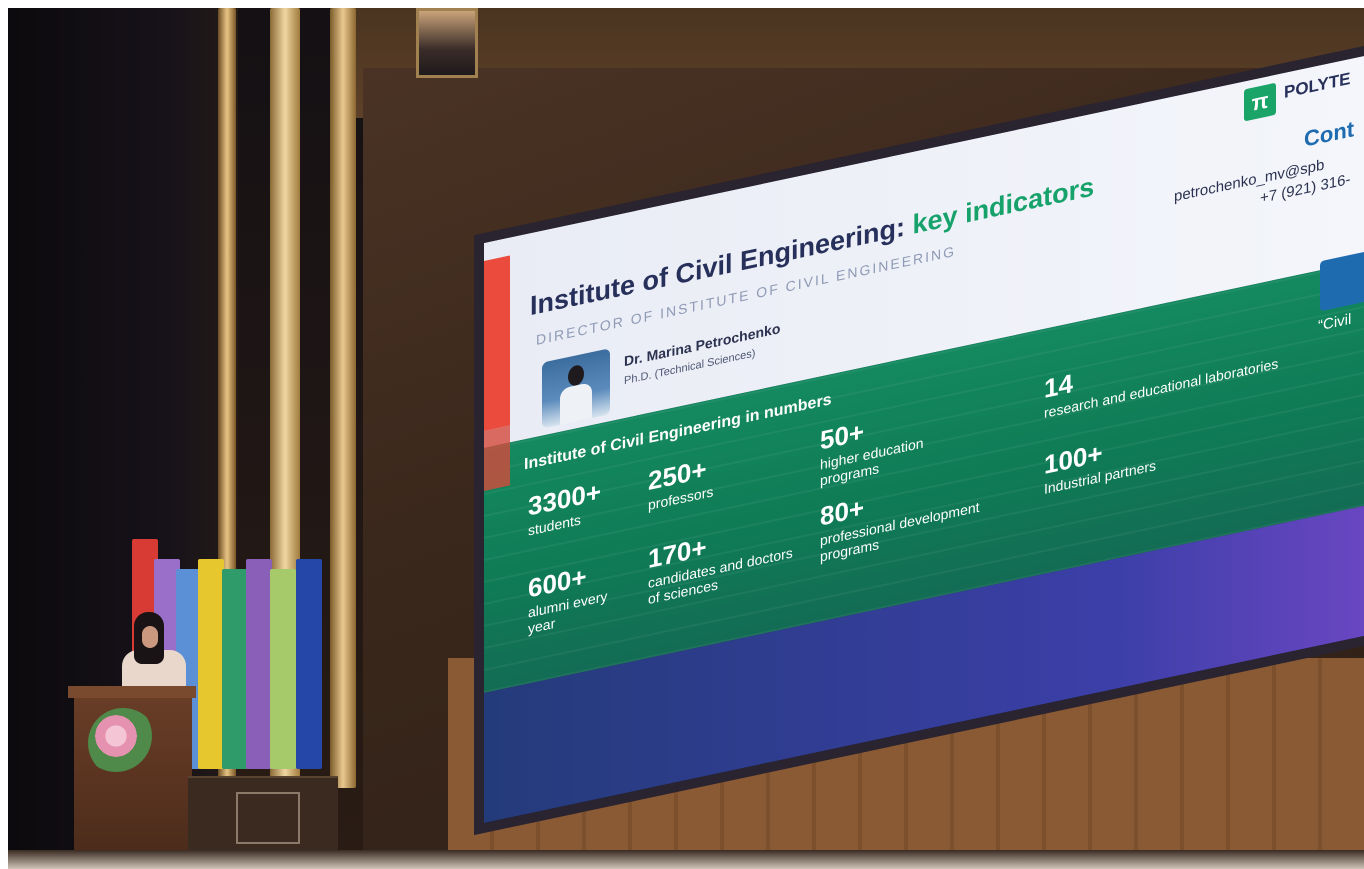  Describe the element at coordinates (211, 664) in the screenshot. I see `flag-yellow` at that location.